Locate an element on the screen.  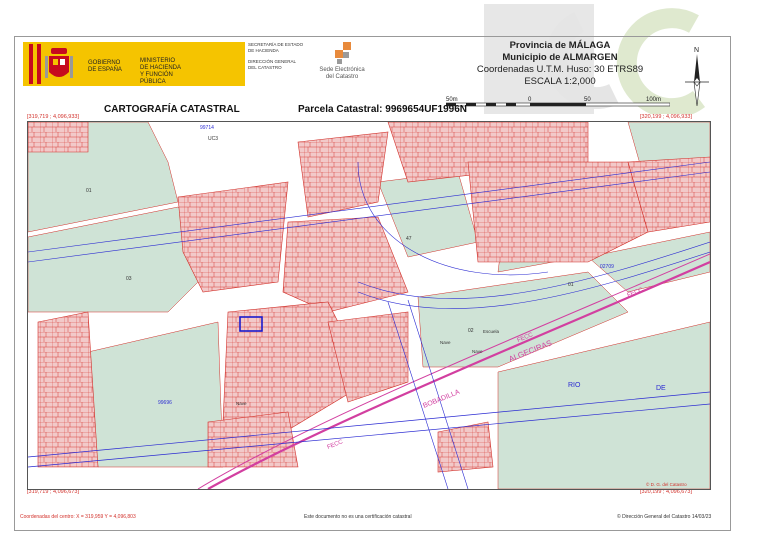
svg-text: 03 is located at coordinates (129, 279).